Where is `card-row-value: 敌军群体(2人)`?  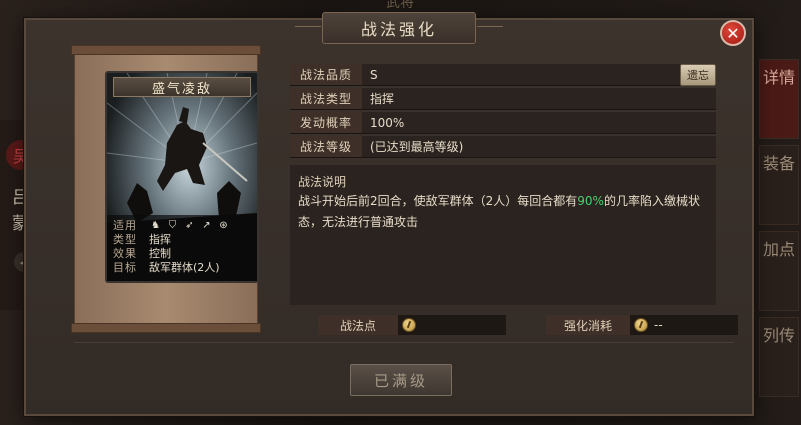 card-row-value: 敌军群体(2人) is located at coordinates (184, 267).